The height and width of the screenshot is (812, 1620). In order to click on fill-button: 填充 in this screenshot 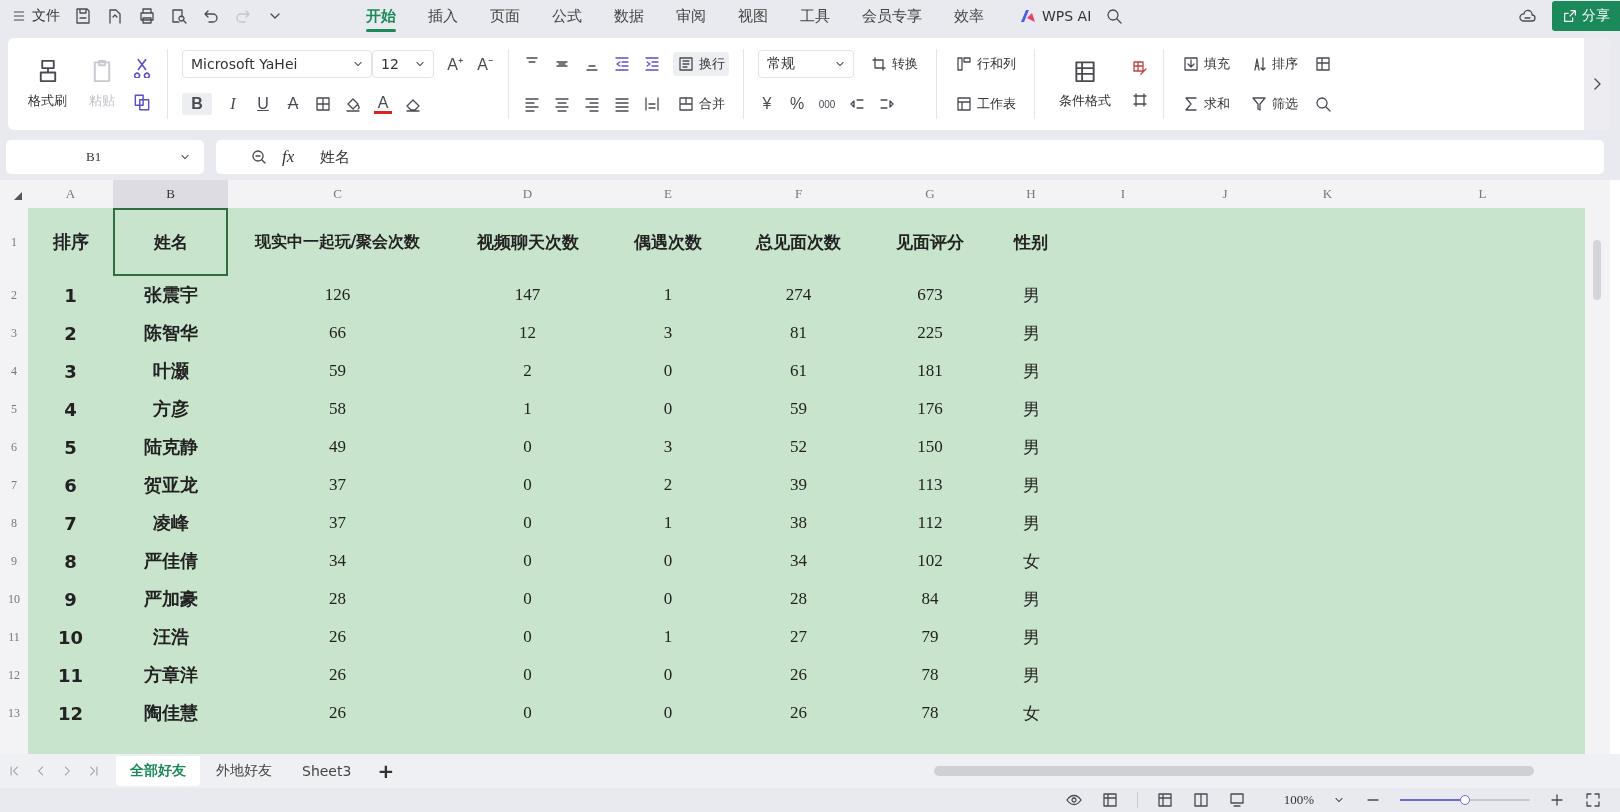, I will do `click(1206, 64)`.